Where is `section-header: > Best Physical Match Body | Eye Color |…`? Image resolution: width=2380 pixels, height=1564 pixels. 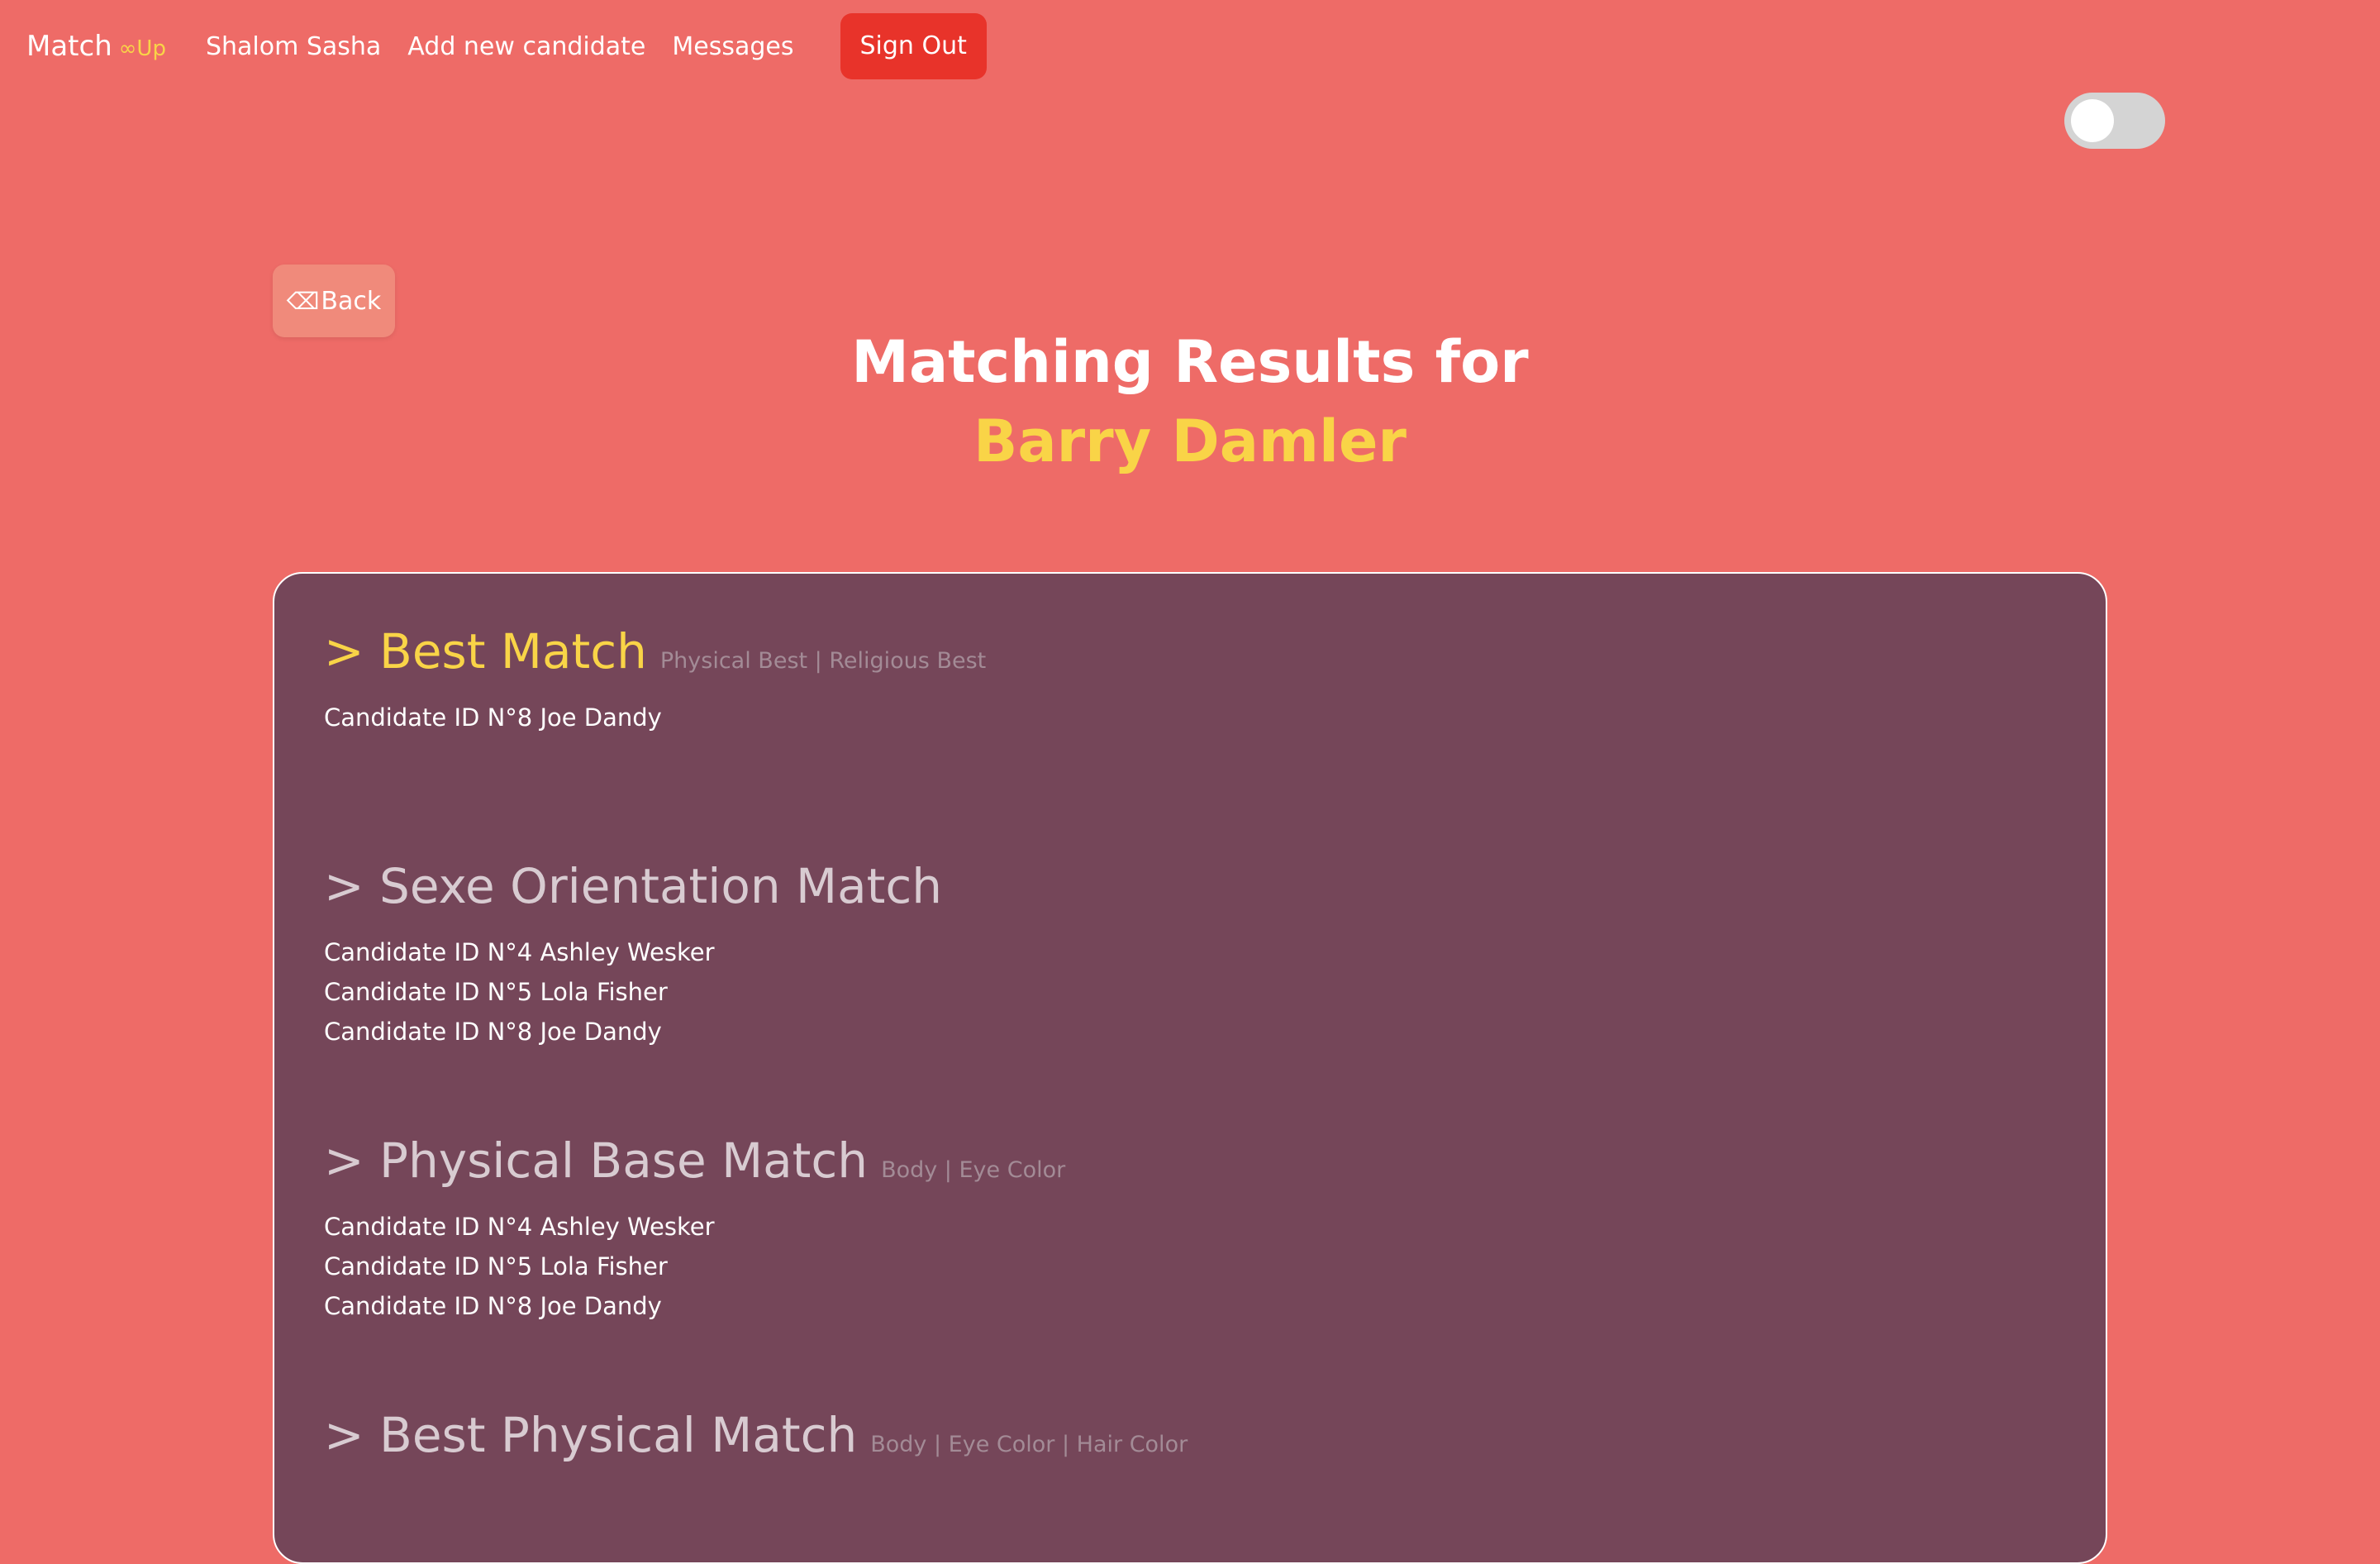
section-header: > Best Physical Match Body | Eye Color |… is located at coordinates (756, 1435).